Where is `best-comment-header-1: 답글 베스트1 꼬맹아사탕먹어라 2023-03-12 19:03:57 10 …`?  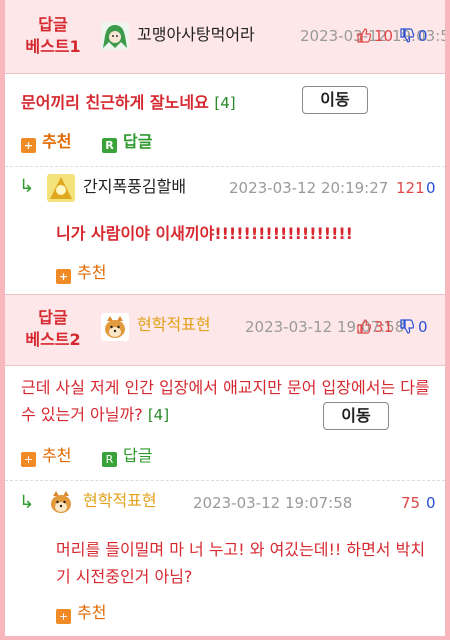 best-comment-header-1: 답글 베스트1 꼬맹아사탕먹어라 2023-03-12 19:03:57 10 … is located at coordinates (225, 37).